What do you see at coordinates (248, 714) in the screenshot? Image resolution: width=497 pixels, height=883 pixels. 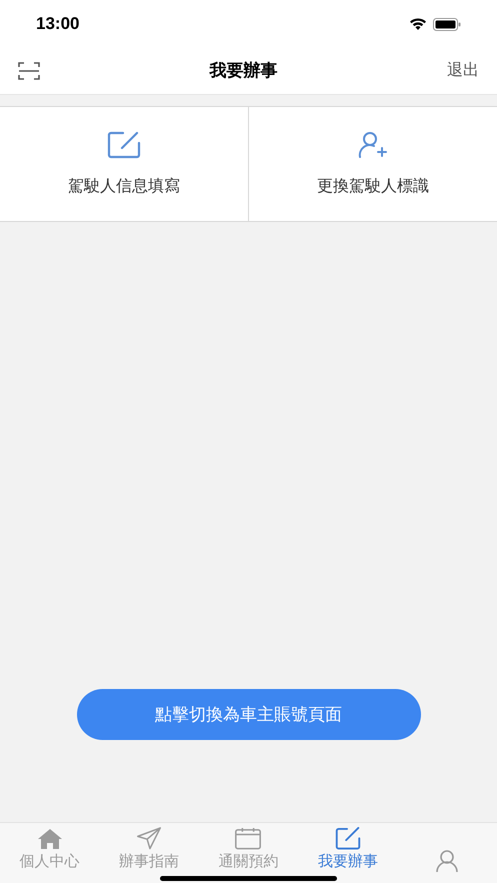 I see `switch-account-button: 點擊切換為車主賬號頁面` at bounding box center [248, 714].